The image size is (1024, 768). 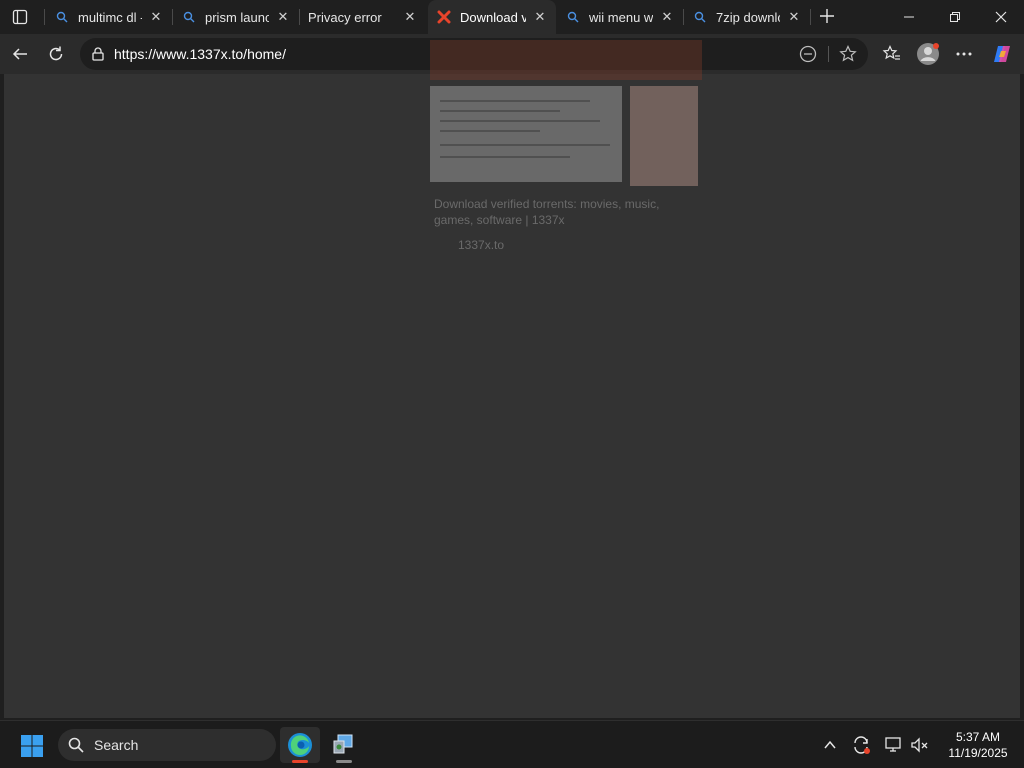 What do you see at coordinates (200, 54) in the screenshot?
I see `url-text: https://www.1337x.to/home/` at bounding box center [200, 54].